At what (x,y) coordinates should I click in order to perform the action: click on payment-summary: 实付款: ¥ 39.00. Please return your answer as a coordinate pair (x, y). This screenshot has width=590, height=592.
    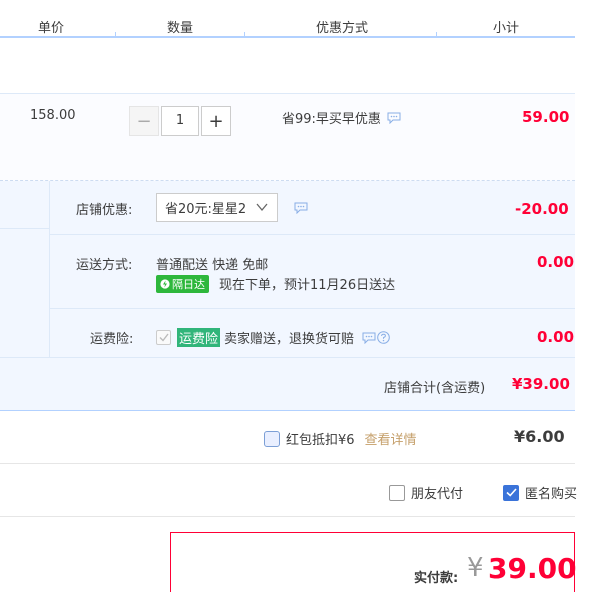
    Looking at the image, I should click on (373, 562).